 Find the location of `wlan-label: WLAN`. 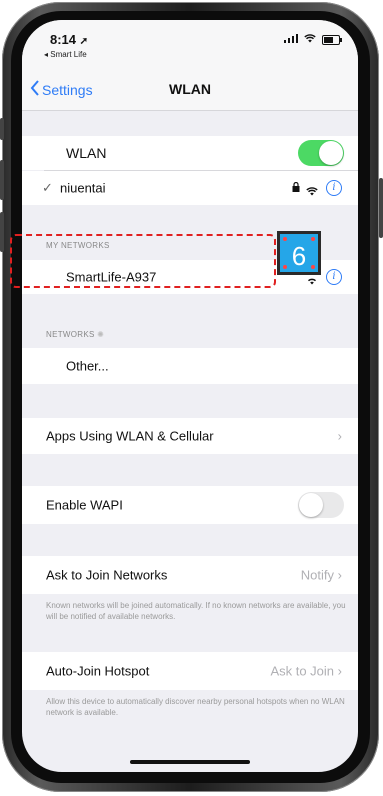

wlan-label: WLAN is located at coordinates (86, 153).